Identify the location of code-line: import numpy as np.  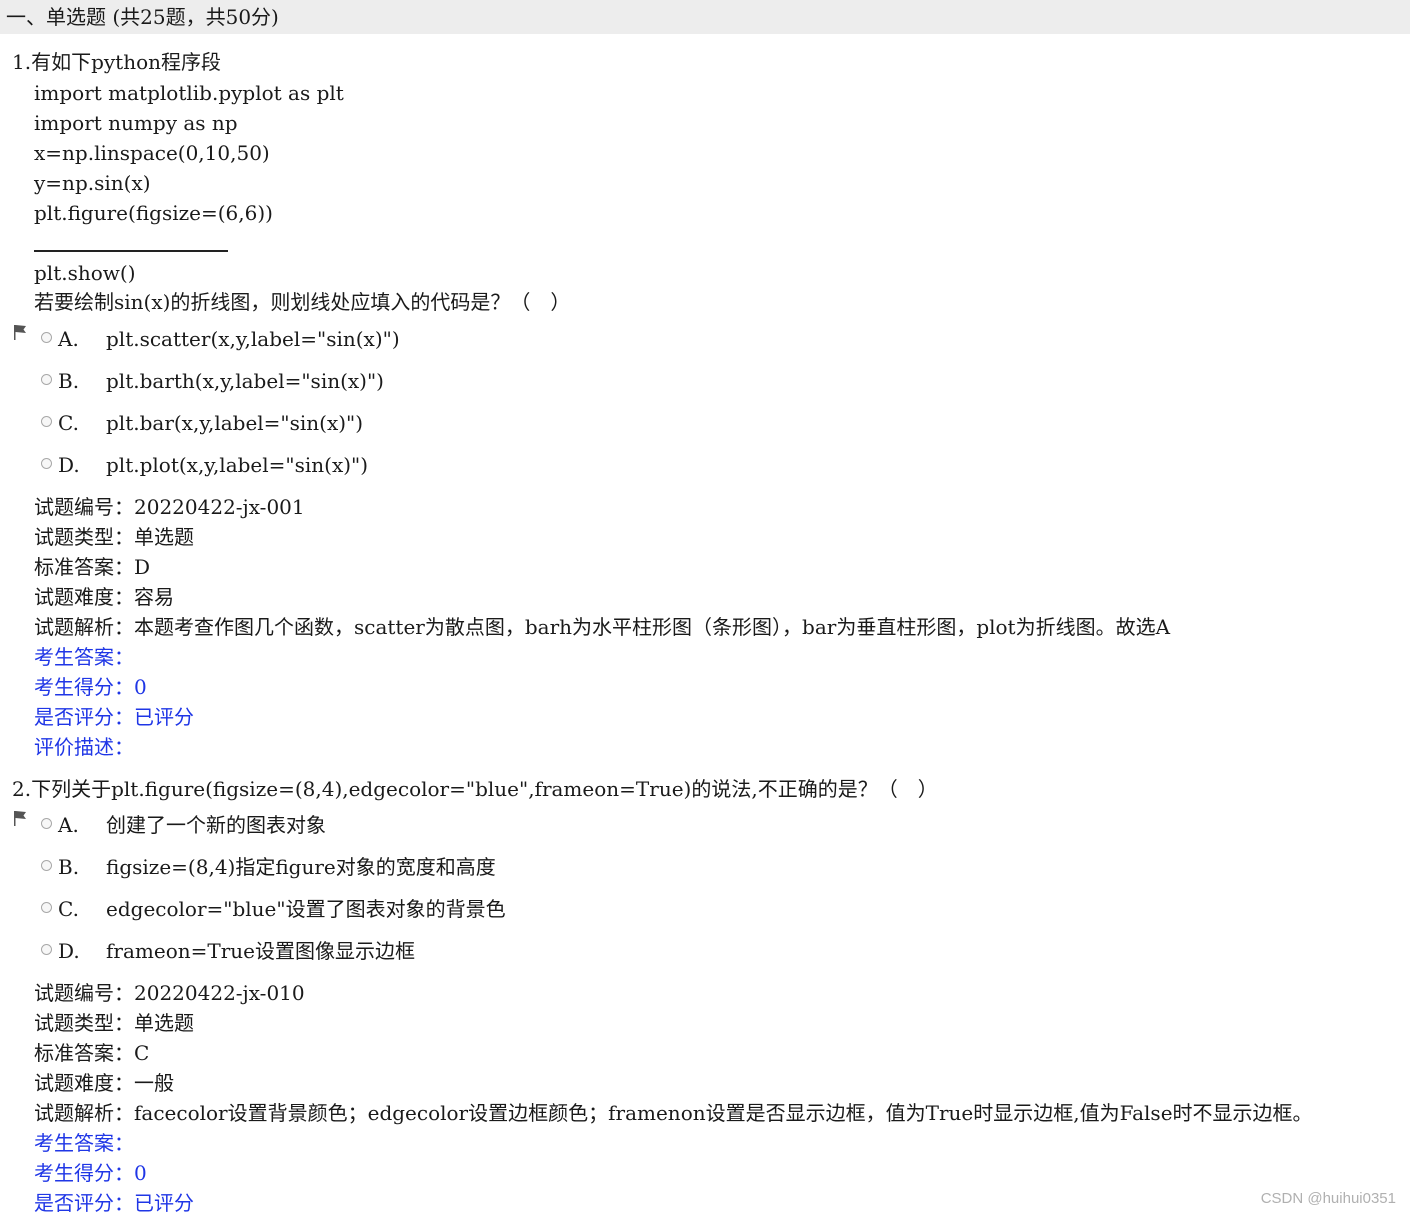
(136, 123).